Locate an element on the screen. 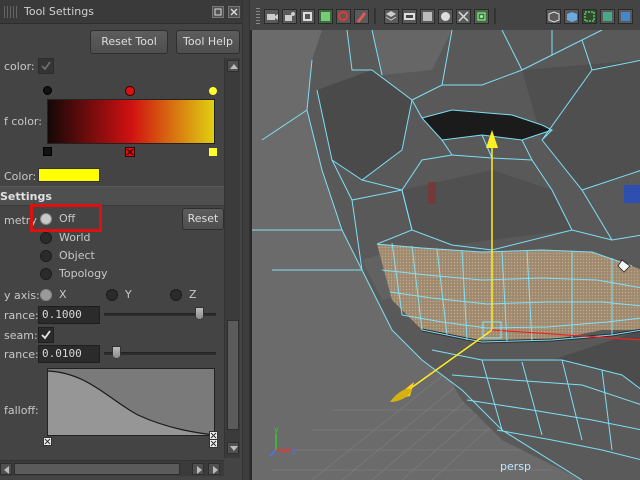  close-icon is located at coordinates (234, 12).